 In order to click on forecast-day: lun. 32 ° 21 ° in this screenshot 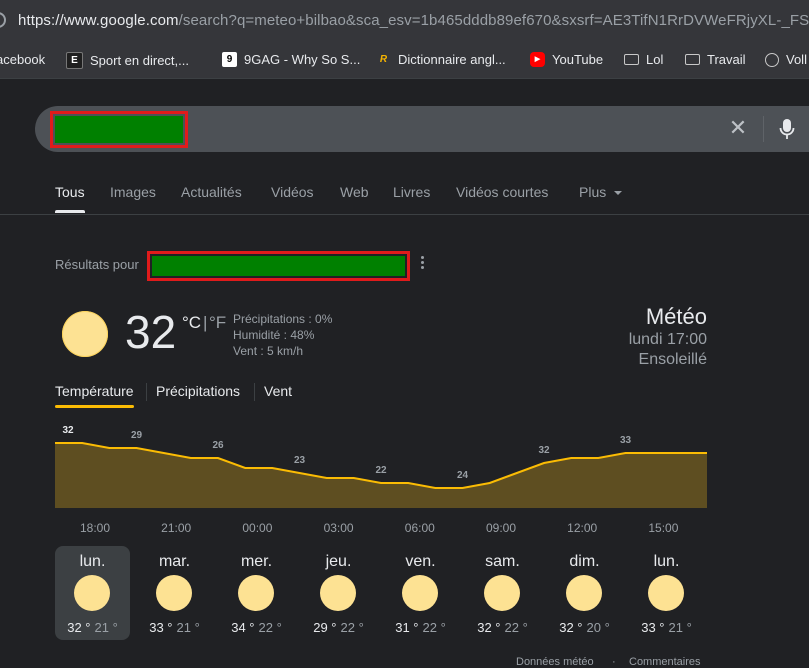, I will do `click(92, 593)`.